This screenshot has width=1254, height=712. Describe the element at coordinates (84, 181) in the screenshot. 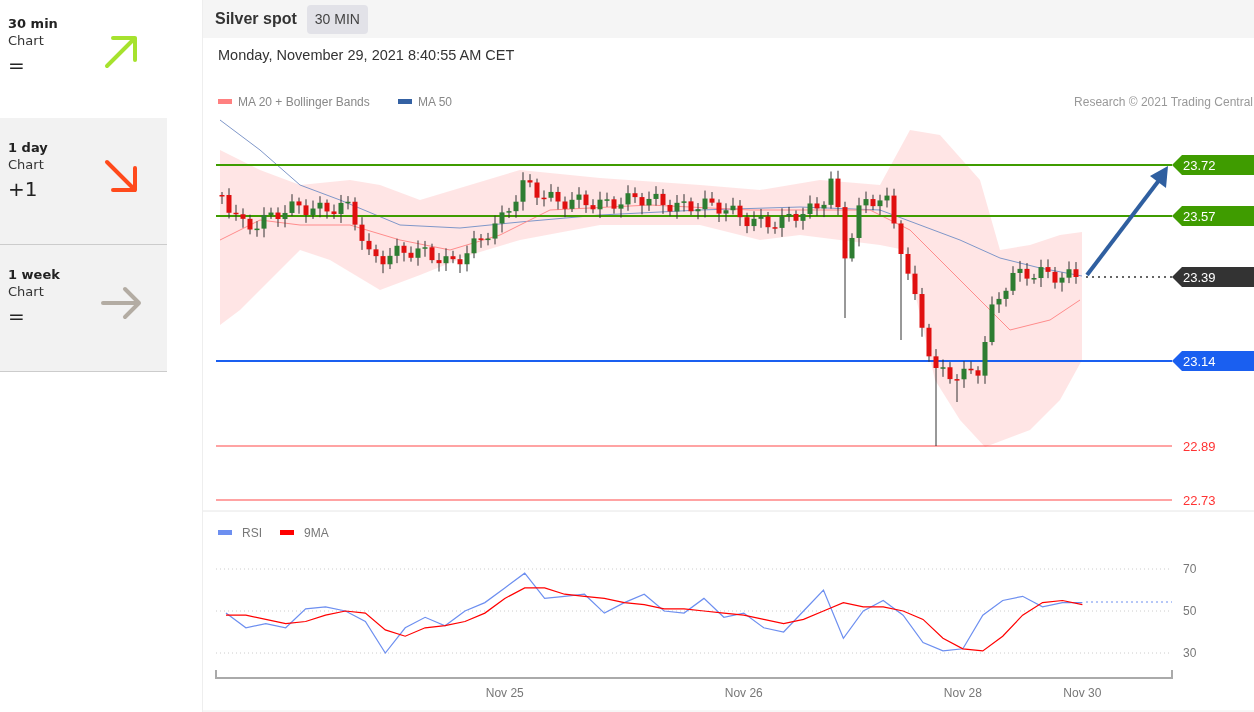

I see `timeframe-card: 1 day Chart +1` at that location.